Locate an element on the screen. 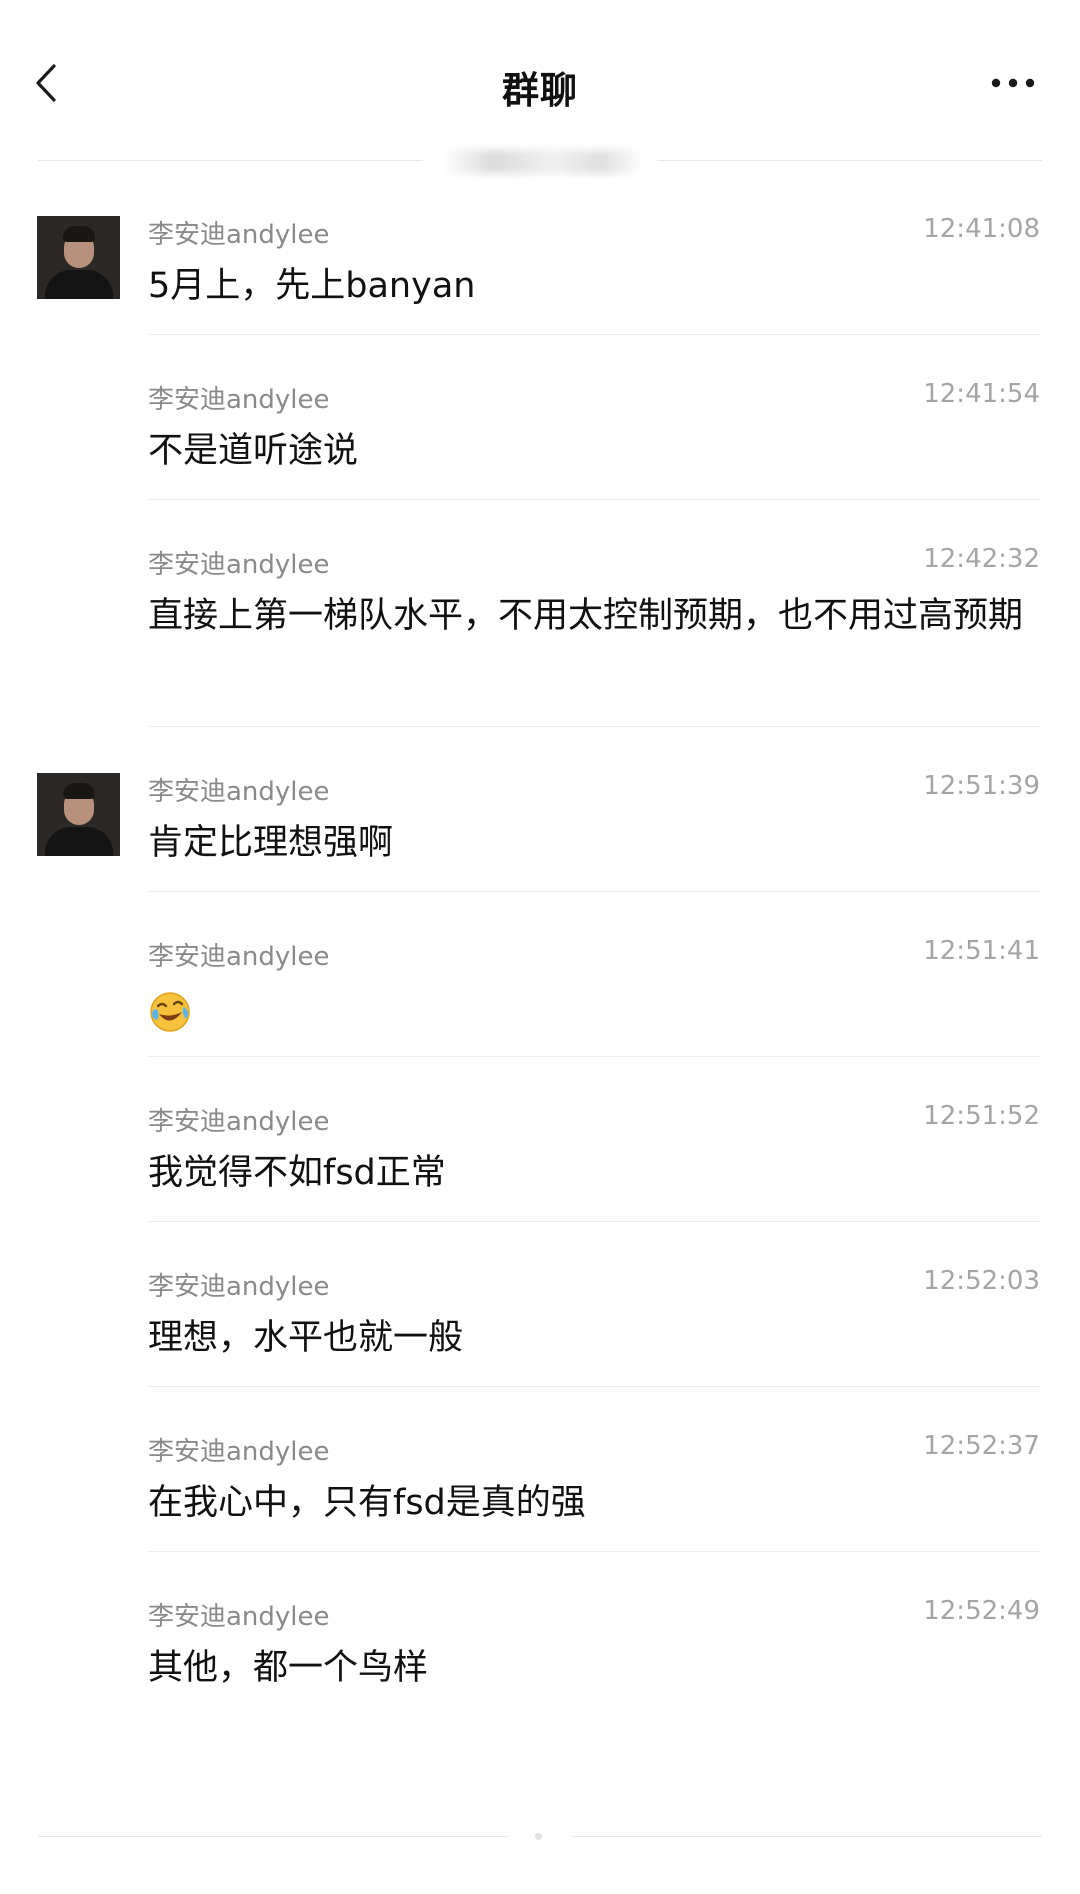 Image resolution: width=1080 pixels, height=1894 pixels. message-time: 12:51:41 is located at coordinates (981, 951).